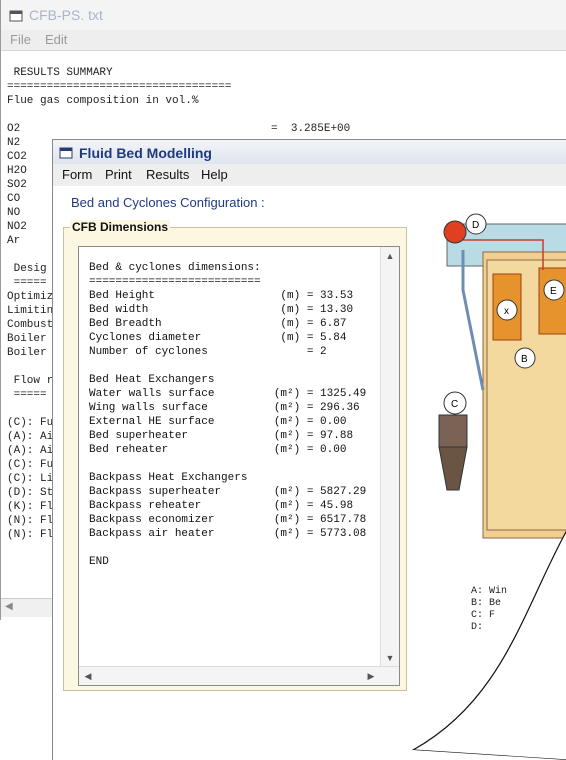 The image size is (566, 760). Describe the element at coordinates (214, 174) in the screenshot. I see `menu-help: Help` at that location.